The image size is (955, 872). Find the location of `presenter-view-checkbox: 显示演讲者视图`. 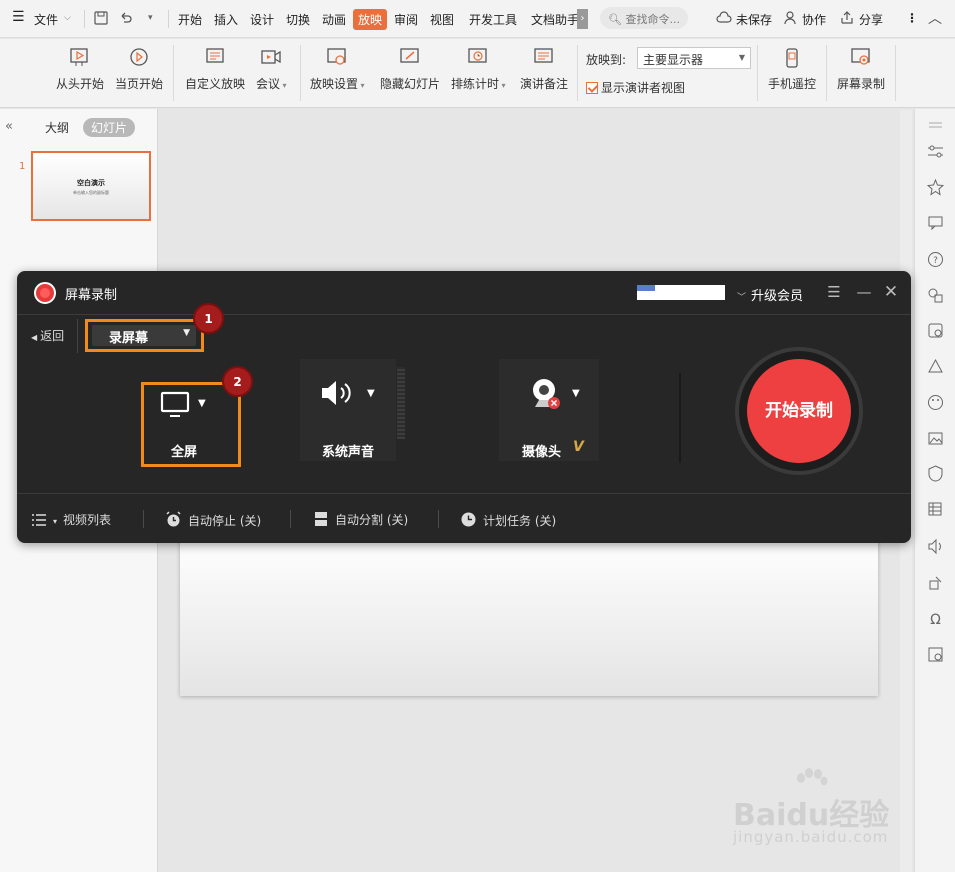

presenter-view-checkbox: 显示演讲者视图 is located at coordinates (635, 87).